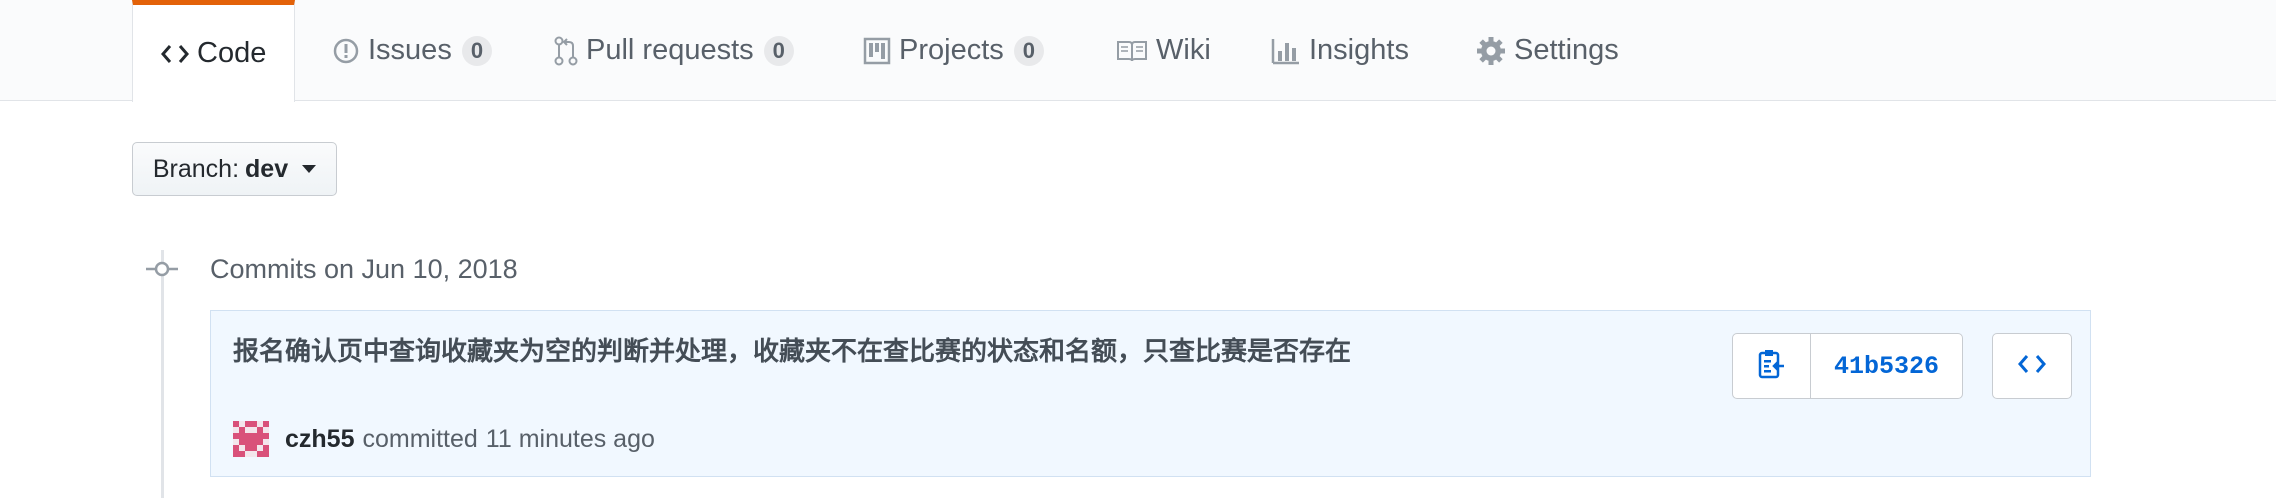 This screenshot has width=2276, height=498. I want to click on tab-label: Insights, so click(1359, 50).